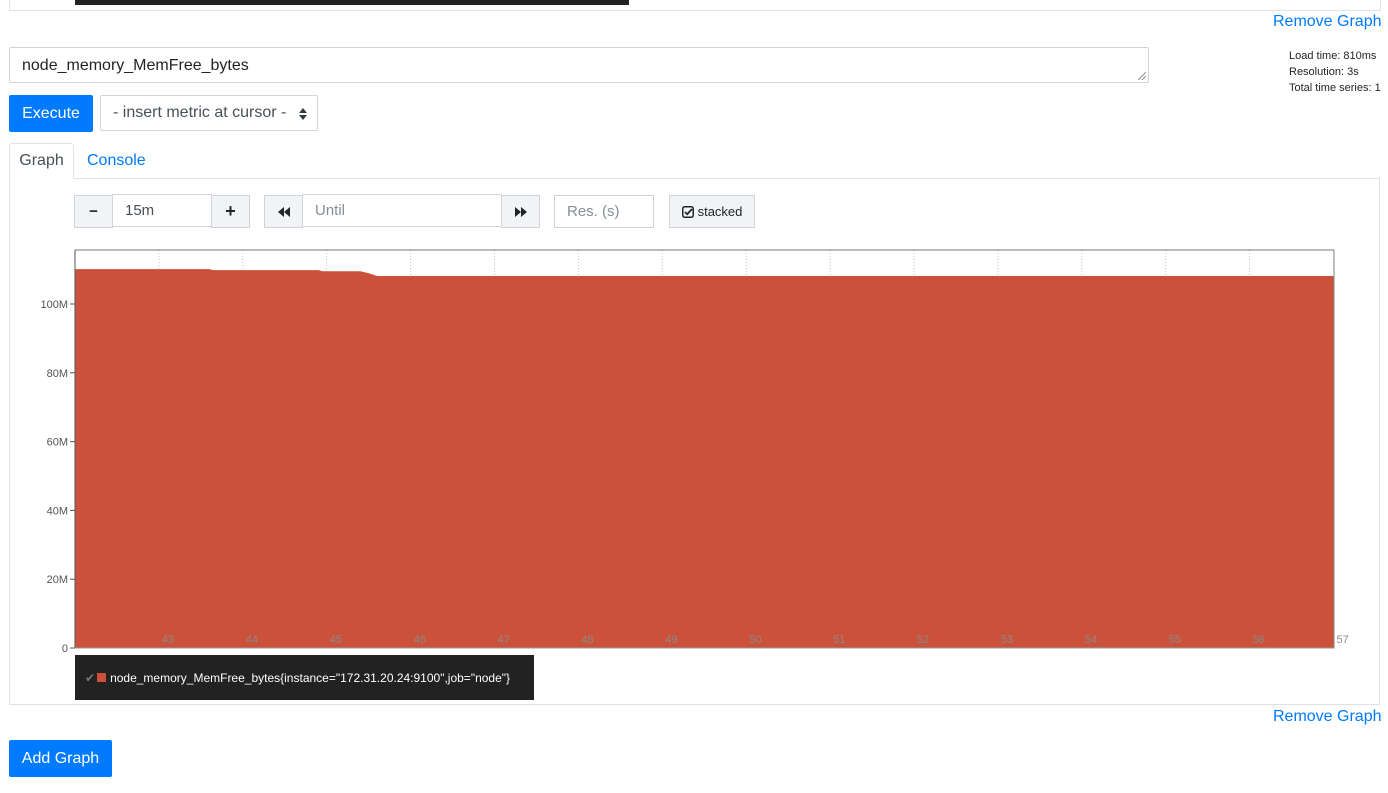  What do you see at coordinates (57, 443) in the screenshot?
I see `y-tick-label: 60M` at bounding box center [57, 443].